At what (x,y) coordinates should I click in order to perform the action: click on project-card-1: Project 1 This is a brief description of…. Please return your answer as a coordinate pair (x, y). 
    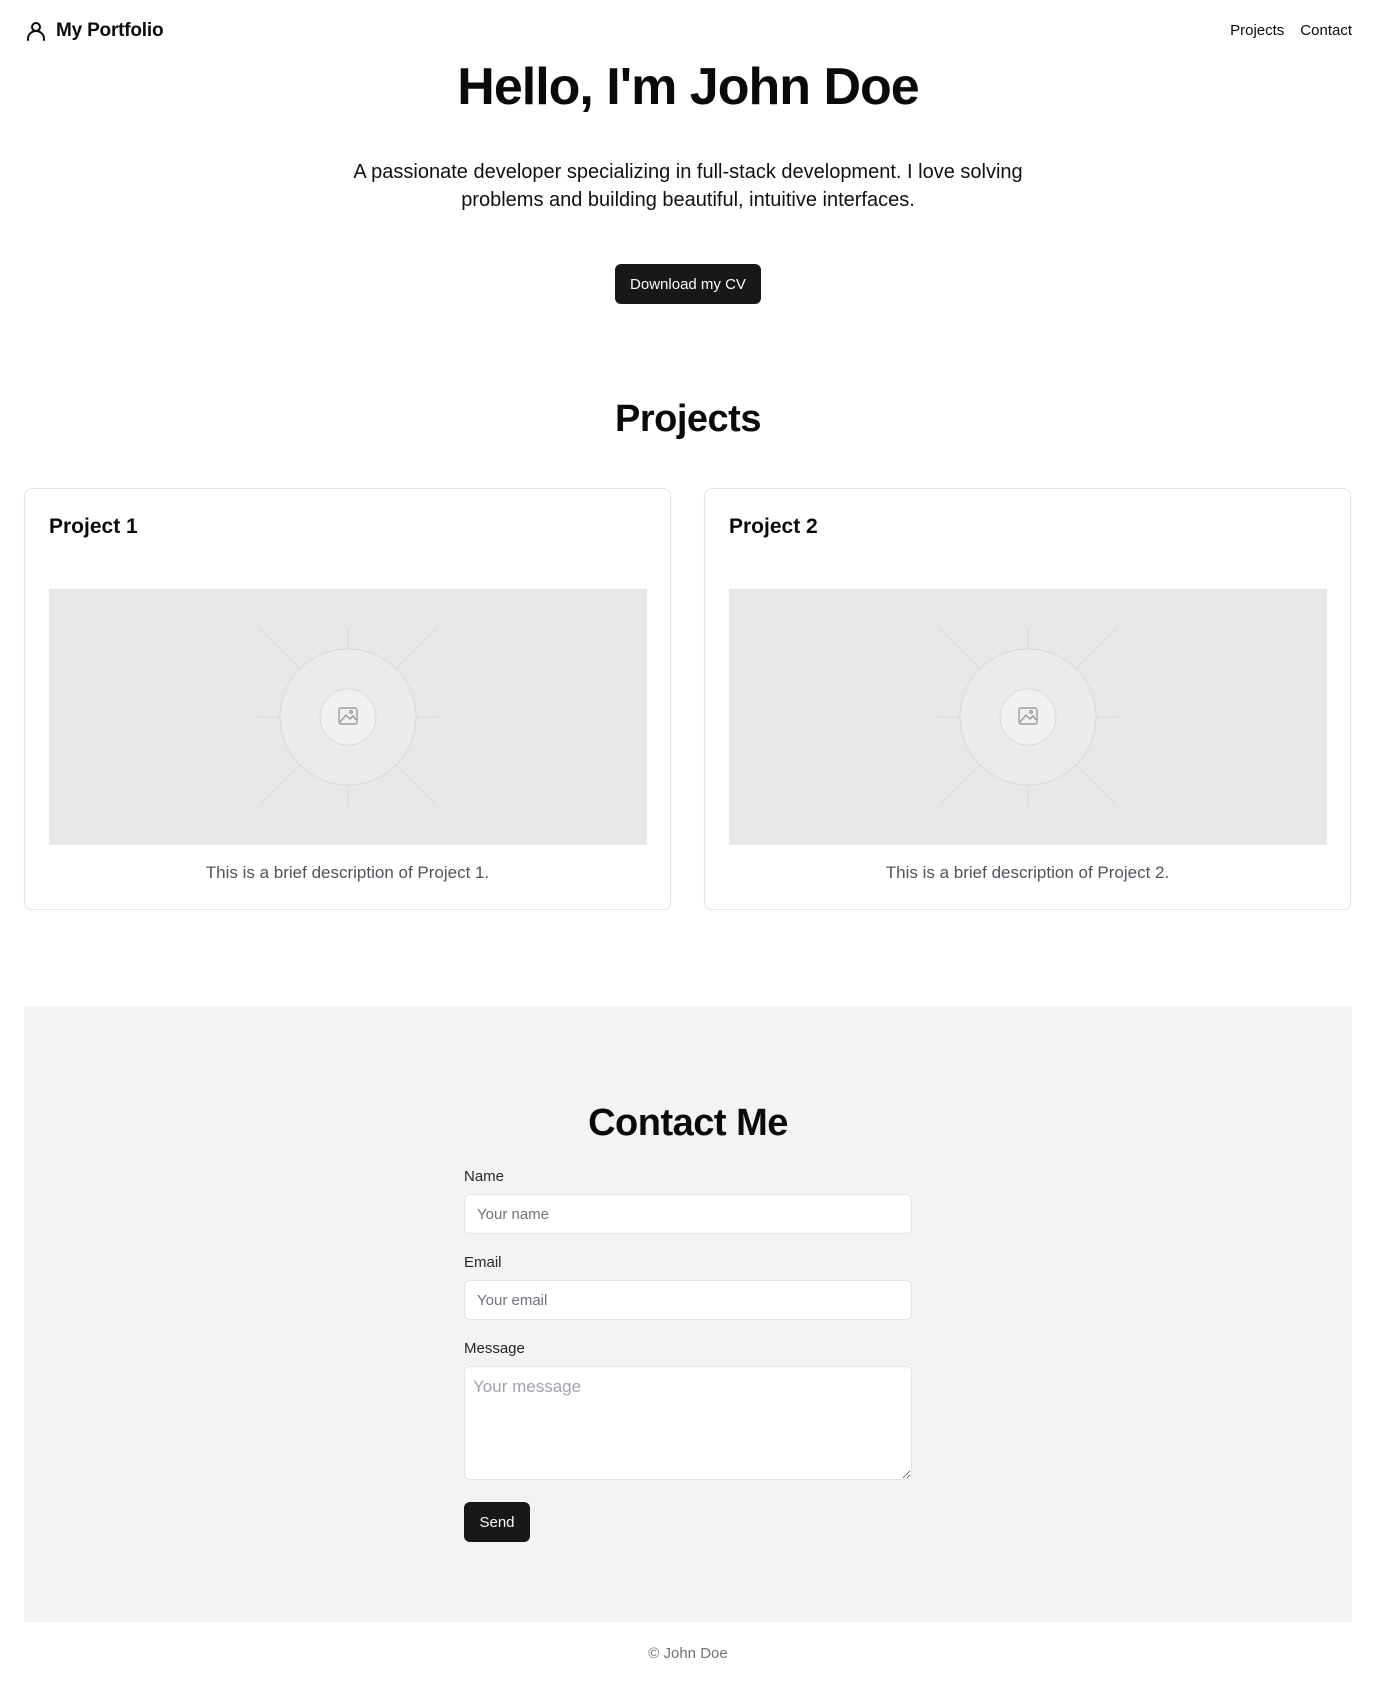
    Looking at the image, I should click on (347, 699).